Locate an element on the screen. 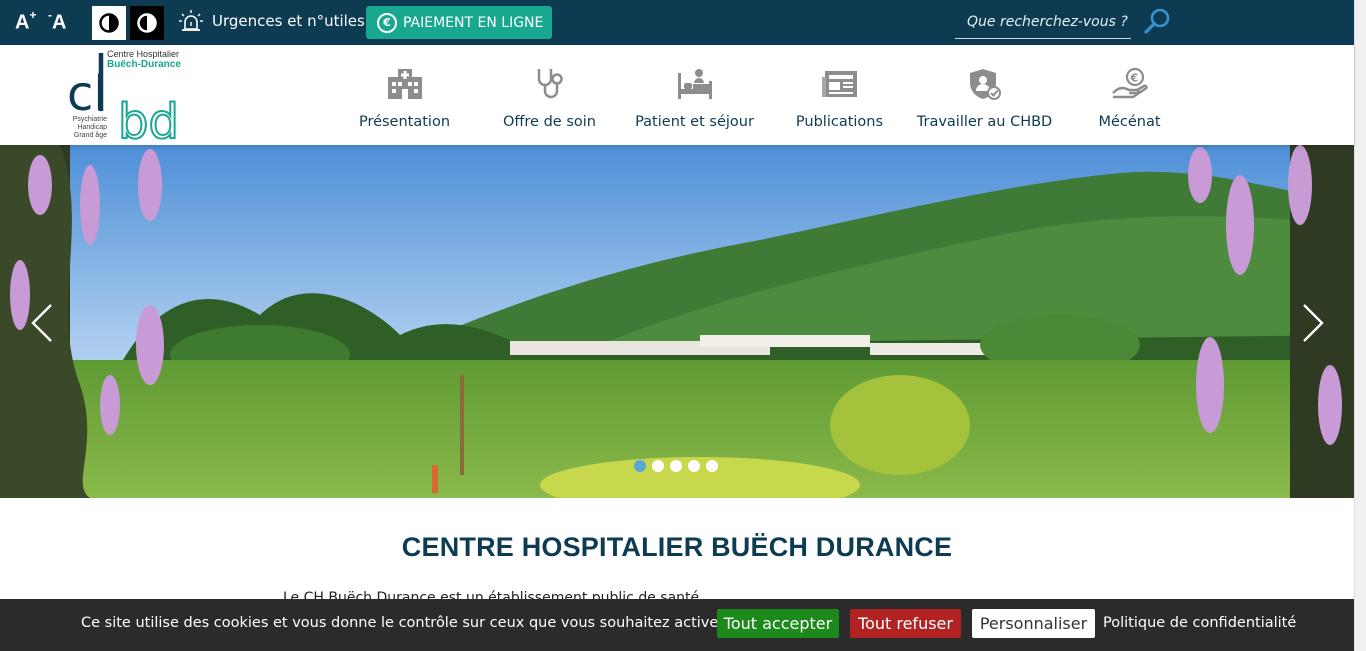  search-input is located at coordinates (1043, 22).